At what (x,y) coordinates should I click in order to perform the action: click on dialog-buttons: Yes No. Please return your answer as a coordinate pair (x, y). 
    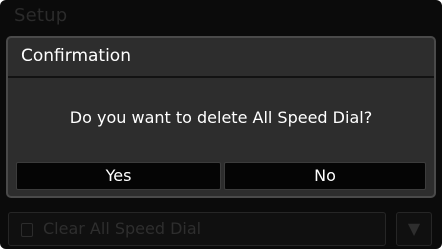
    Looking at the image, I should click on (221, 176).